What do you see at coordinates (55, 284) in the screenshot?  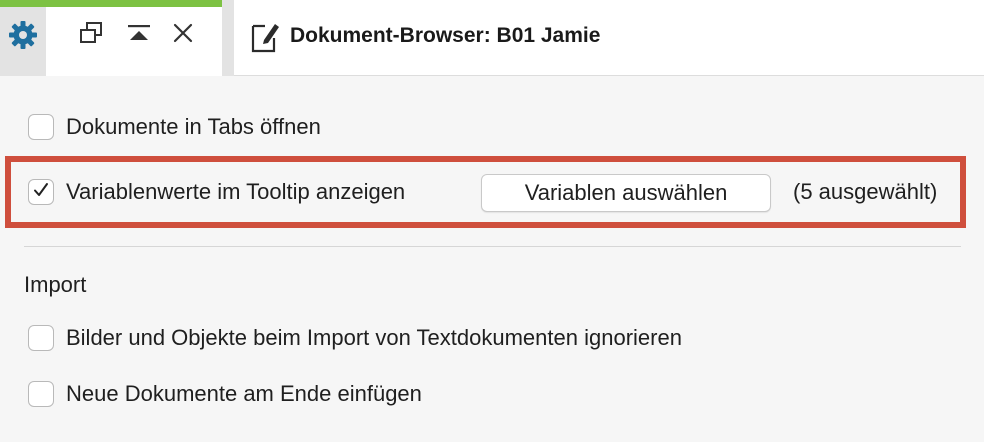 I see `import-section-title: Import` at bounding box center [55, 284].